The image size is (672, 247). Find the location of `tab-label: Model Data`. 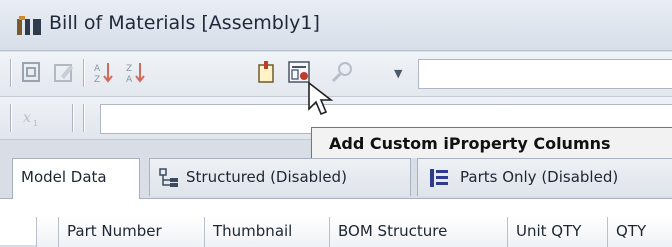

tab-label: Model Data is located at coordinates (64, 177).